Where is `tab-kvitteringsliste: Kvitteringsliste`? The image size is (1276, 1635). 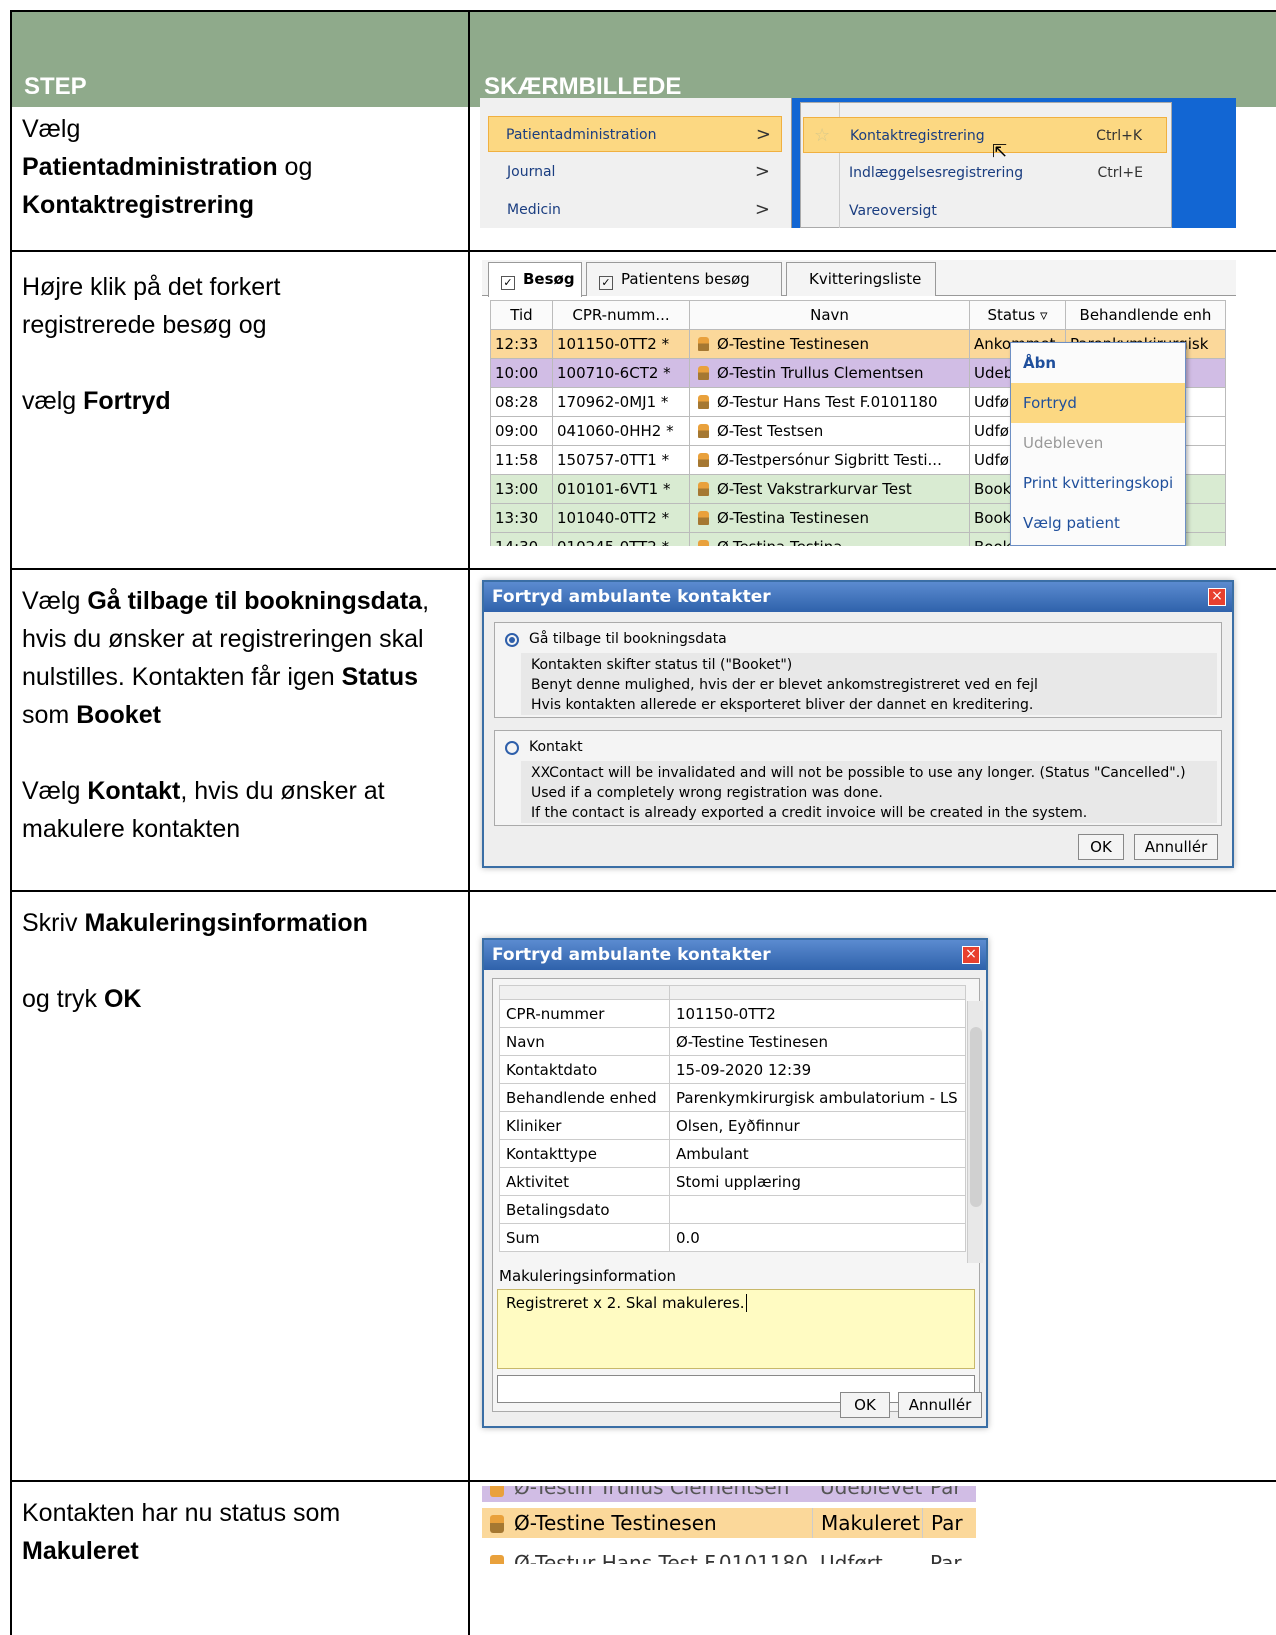 tab-kvitteringsliste: Kvitteringsliste is located at coordinates (861, 279).